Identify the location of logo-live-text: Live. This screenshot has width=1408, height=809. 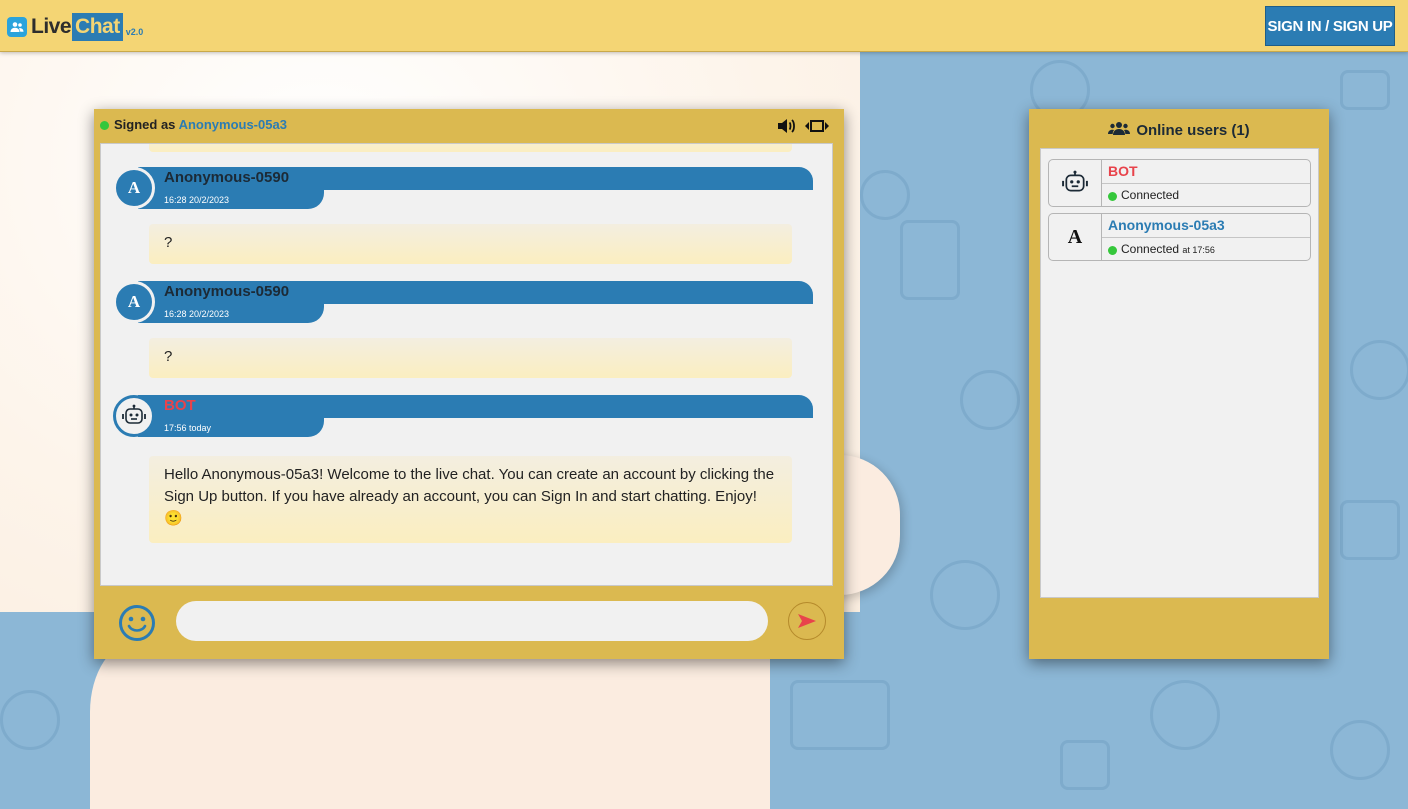
(51, 26).